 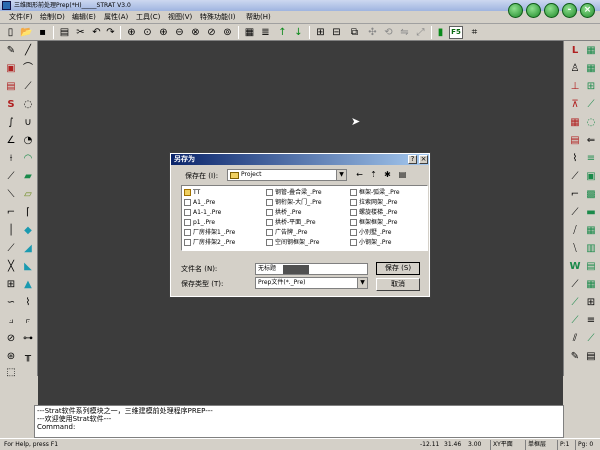 What do you see at coordinates (373, 202) in the screenshot?
I see `file-item: 拉索网架_.Pre` at bounding box center [373, 202].